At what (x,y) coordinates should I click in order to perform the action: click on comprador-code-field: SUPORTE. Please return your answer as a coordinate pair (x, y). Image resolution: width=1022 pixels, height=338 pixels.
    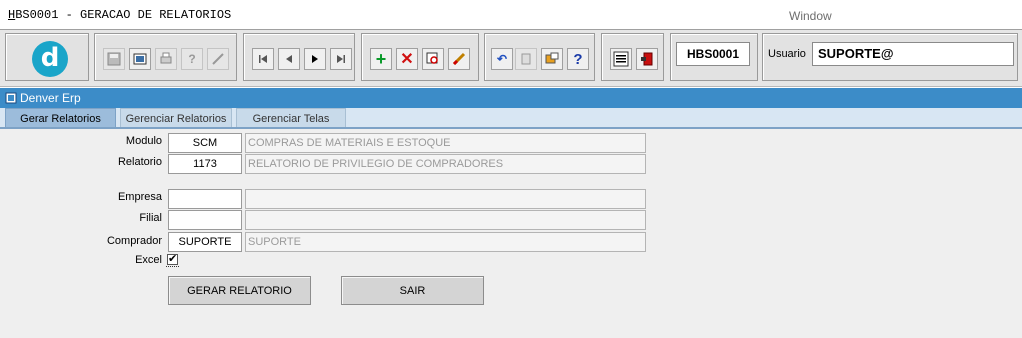
    Looking at the image, I should click on (205, 242).